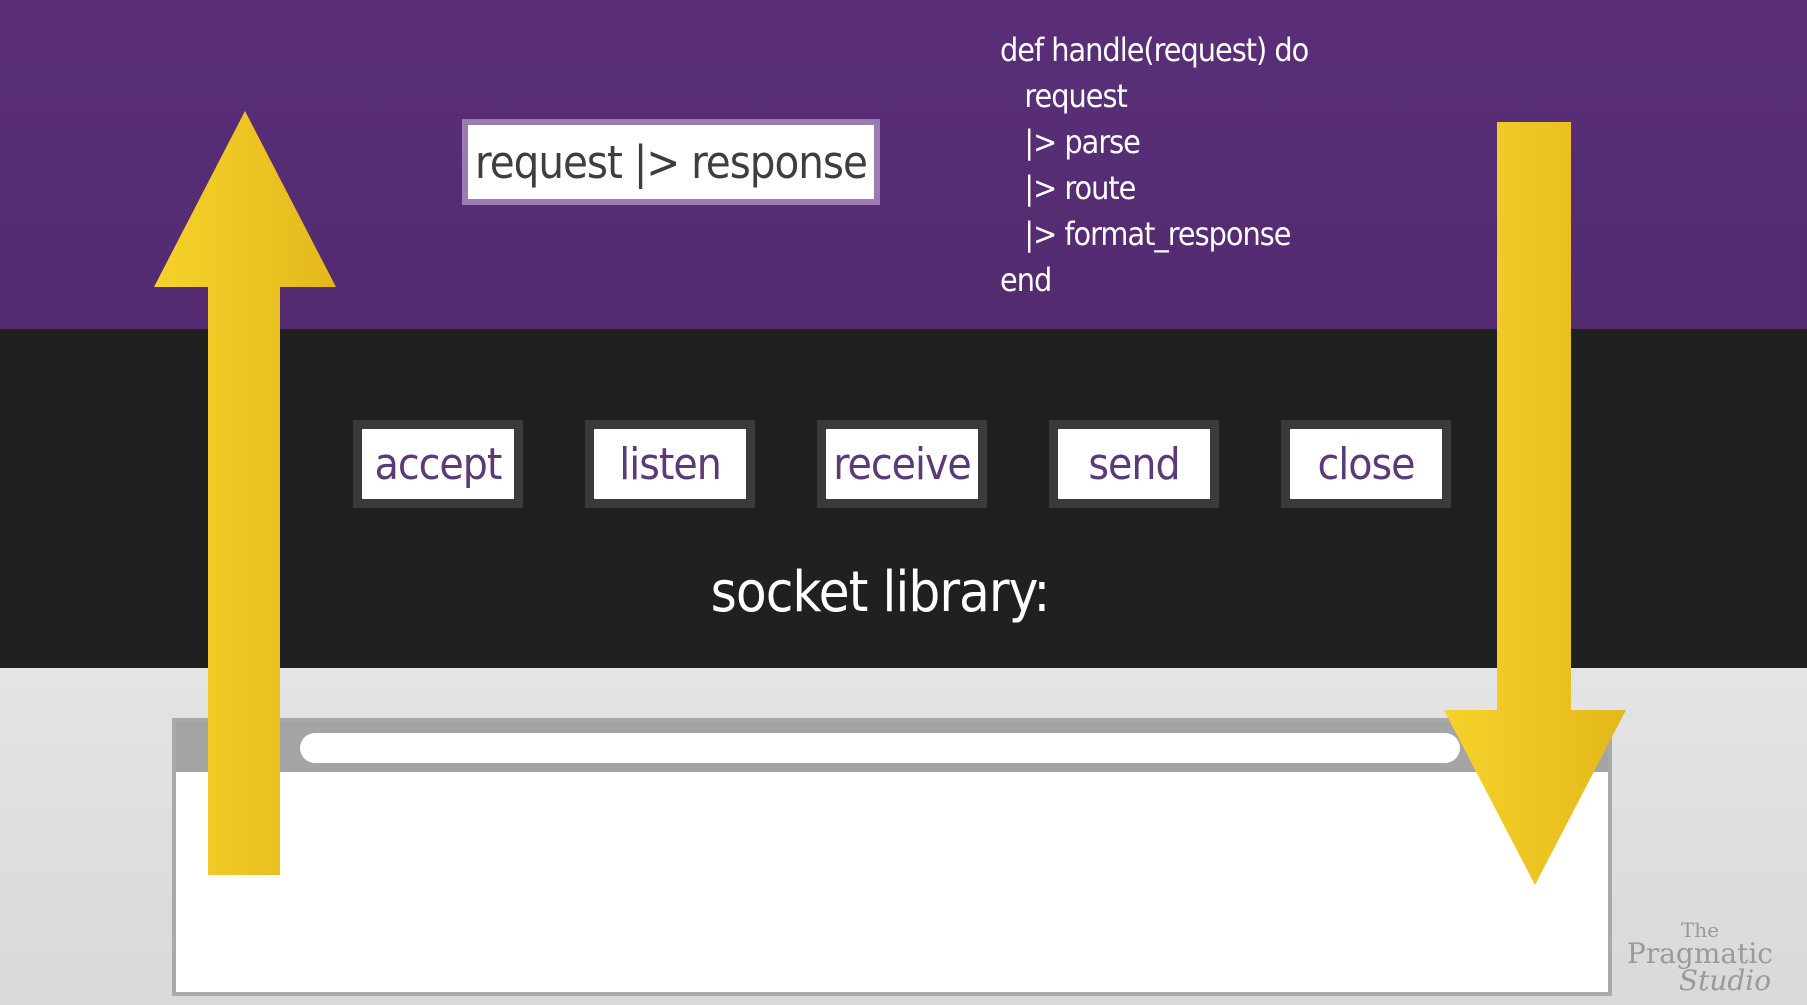  Describe the element at coordinates (1154, 50) in the screenshot. I see `code-line: def handle(request) do` at that location.